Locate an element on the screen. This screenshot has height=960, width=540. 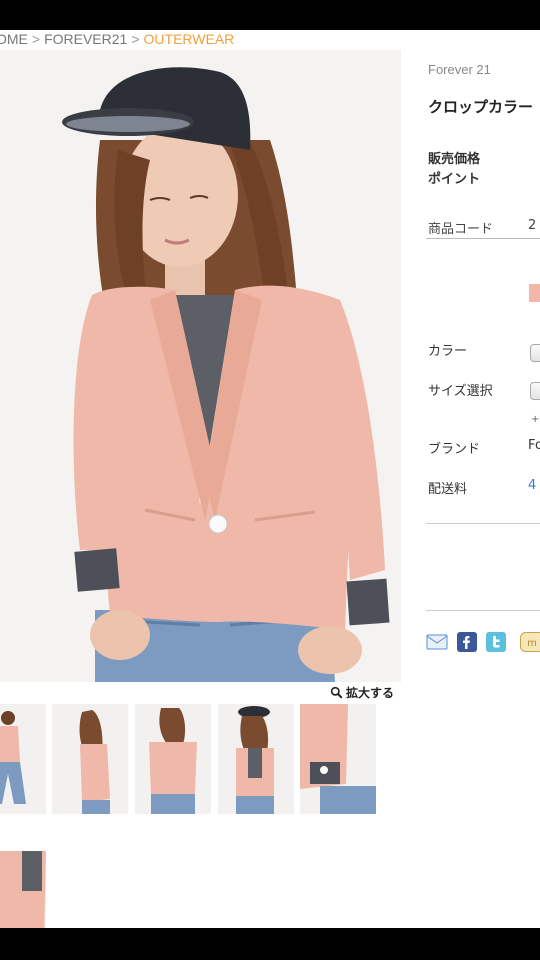
shipping-label: 配送料 is located at coordinates (448, 489).